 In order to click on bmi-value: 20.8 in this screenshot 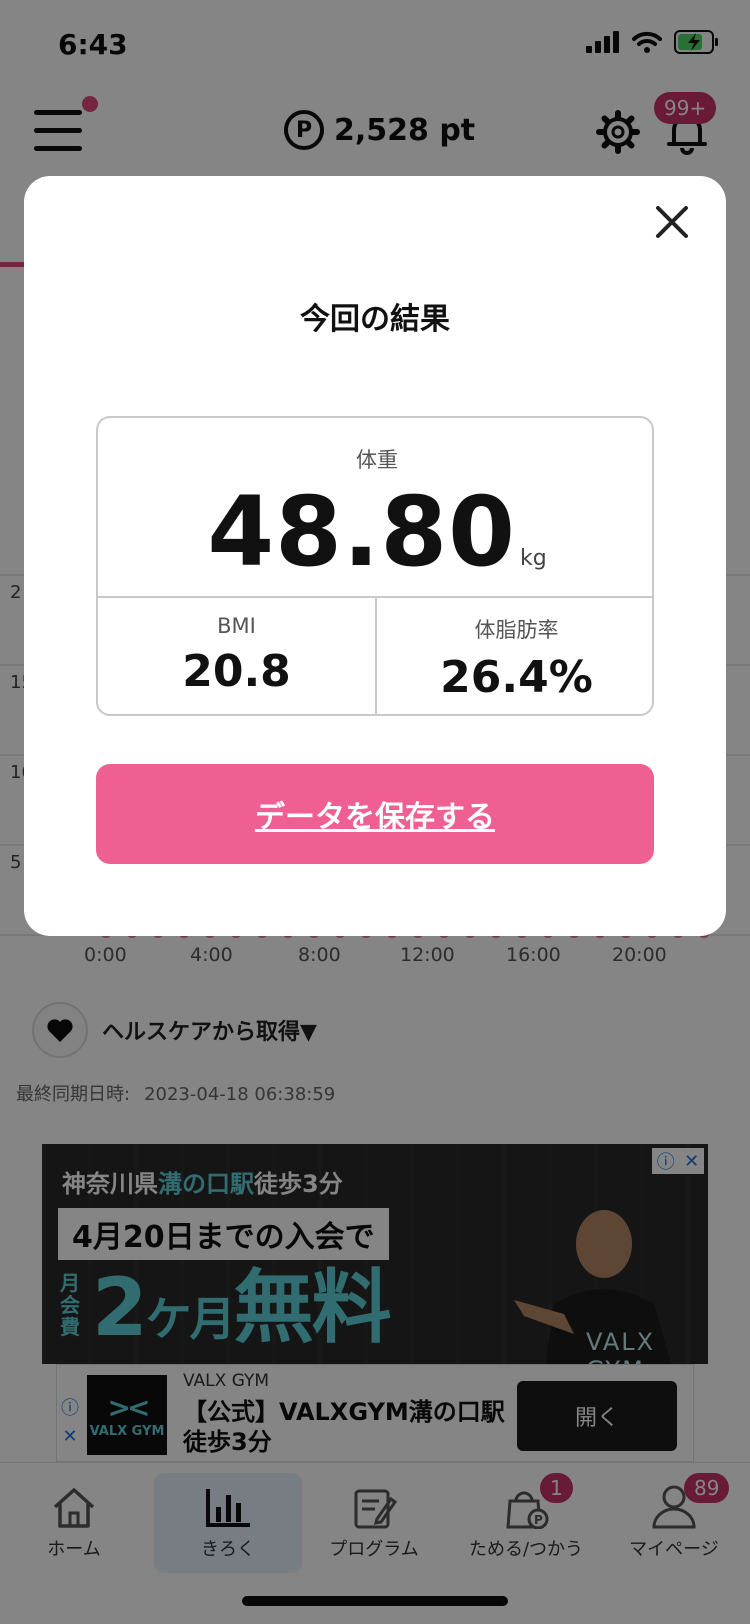, I will do `click(236, 671)`.